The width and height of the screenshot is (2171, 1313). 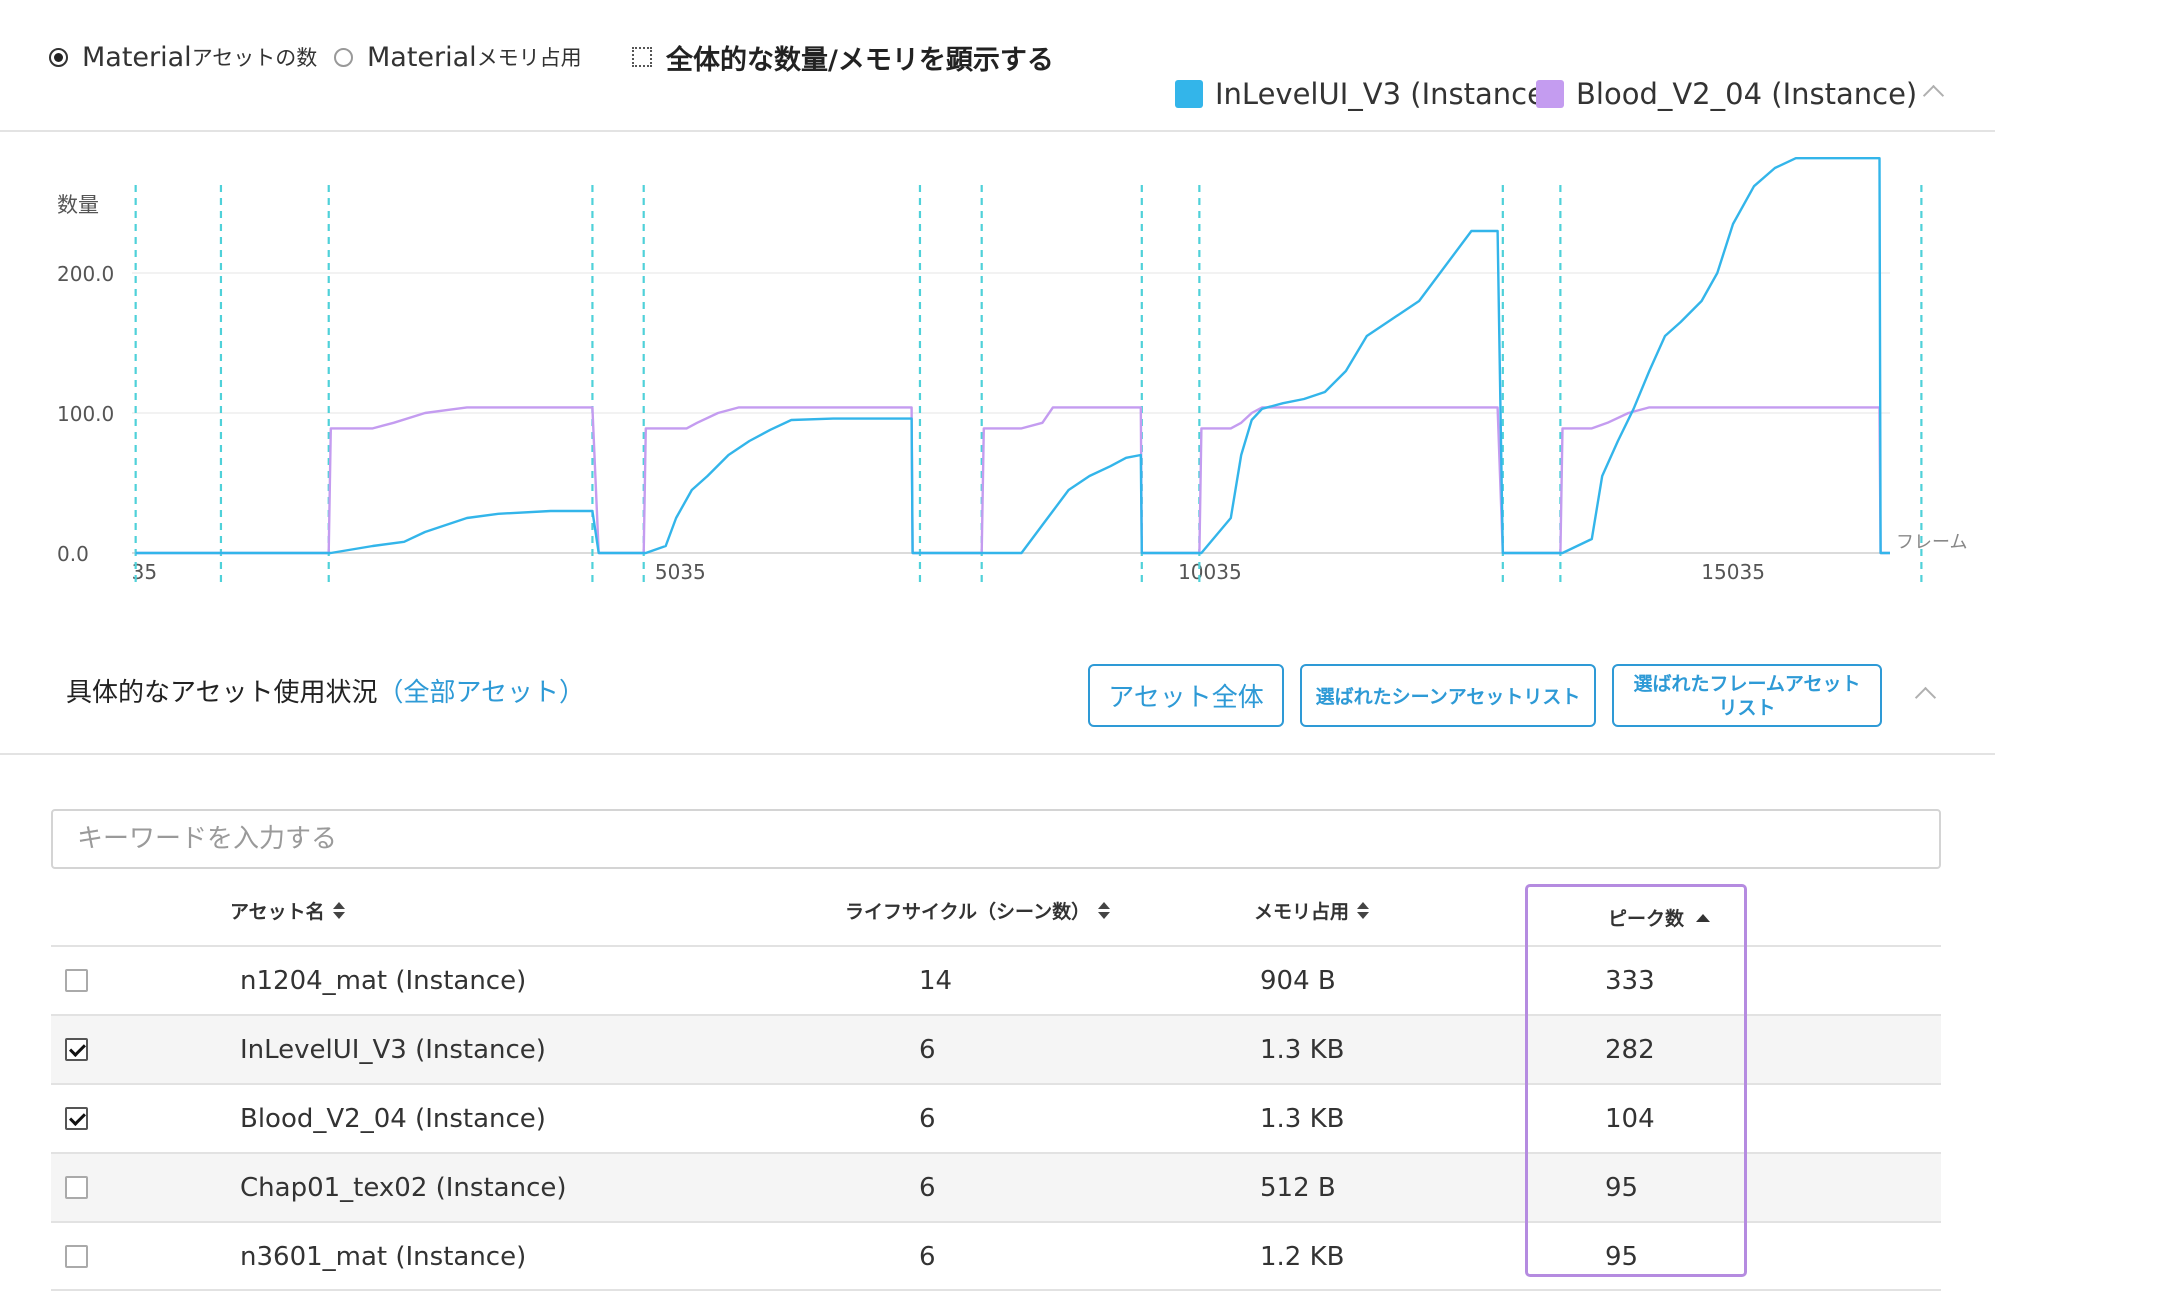 I want to click on column-header-label: アセット名, so click(x=277, y=912).